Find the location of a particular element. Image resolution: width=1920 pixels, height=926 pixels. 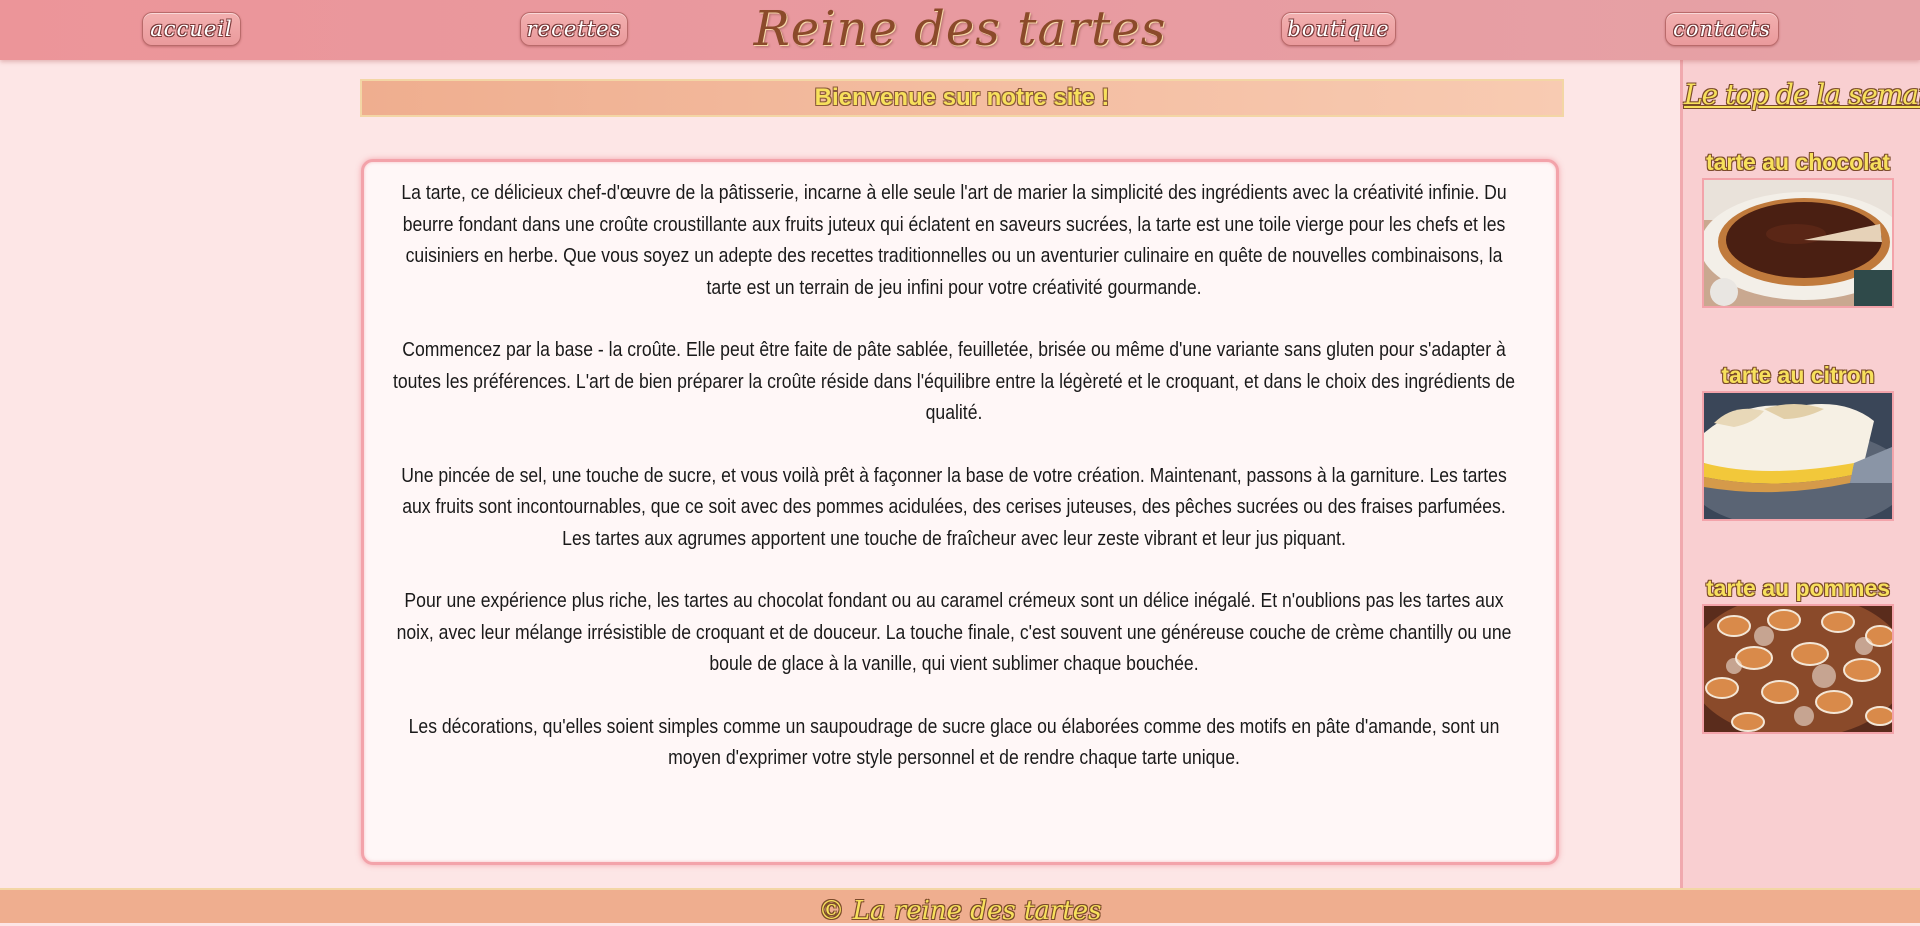

sidebar-item-label: tarte au chocolat is located at coordinates (1798, 162).